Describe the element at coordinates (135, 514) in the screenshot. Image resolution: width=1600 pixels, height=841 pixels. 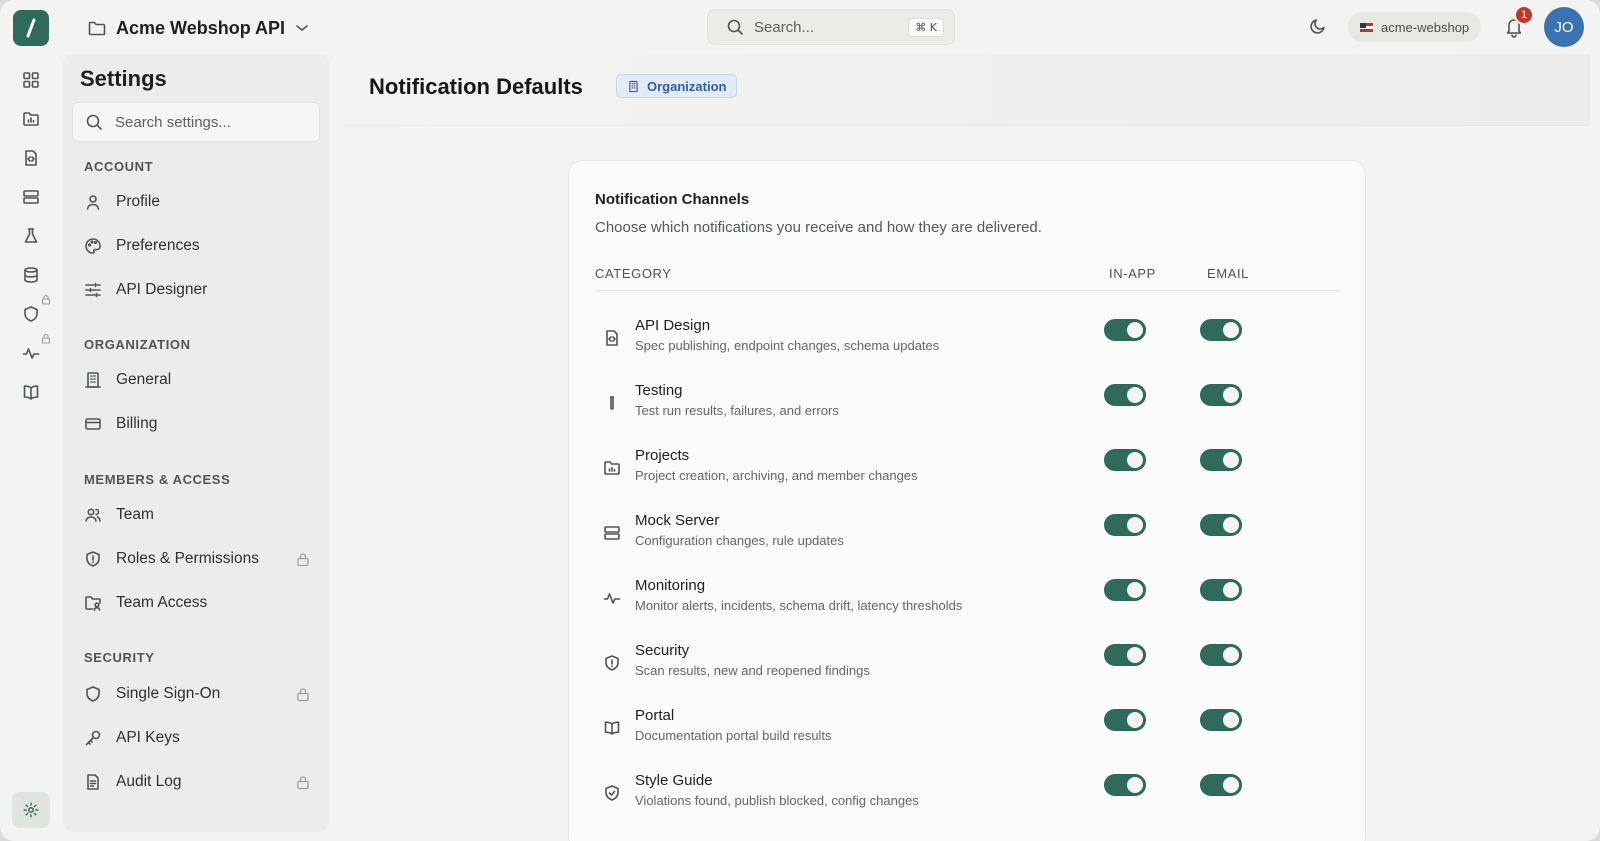
I see `sidebar-item-label: Team` at that location.